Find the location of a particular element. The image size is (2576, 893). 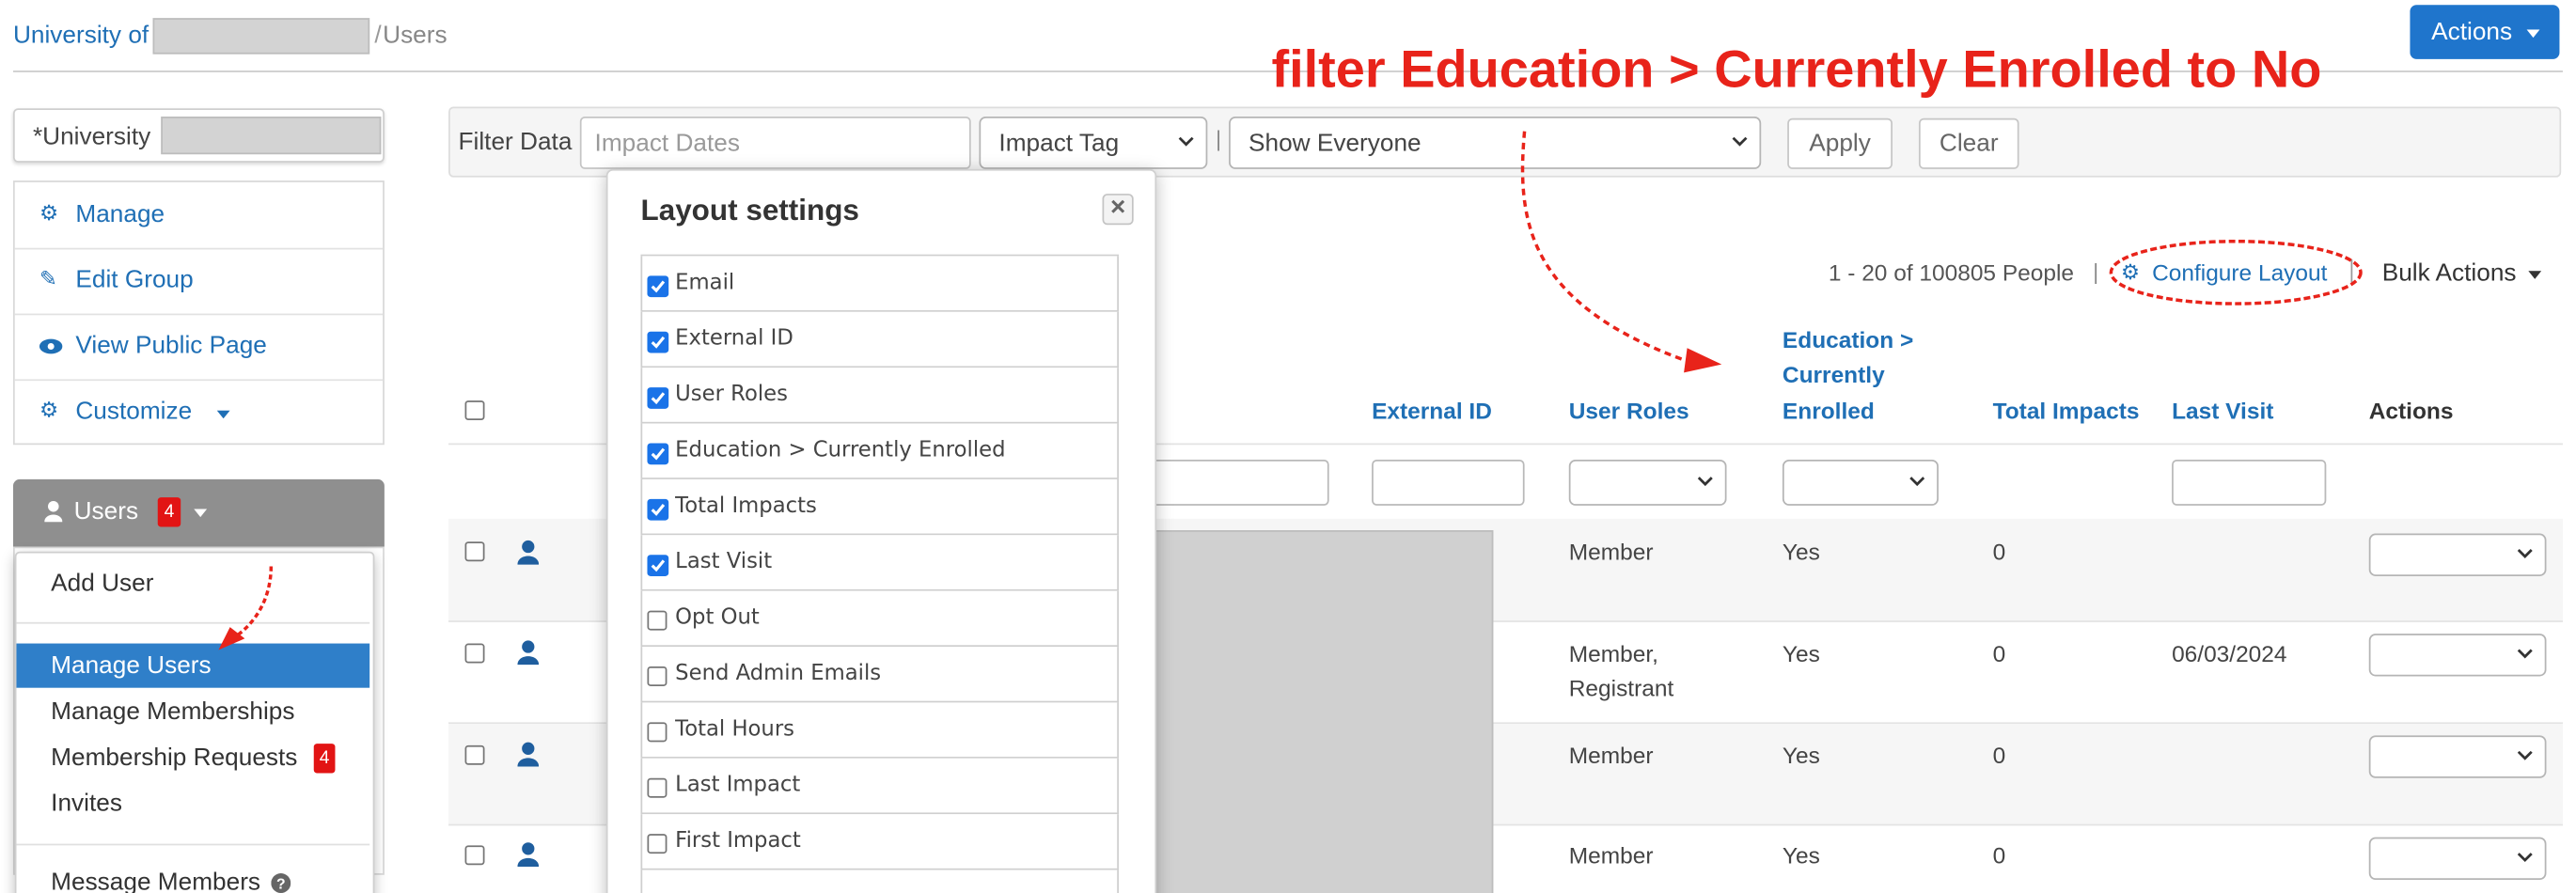

bulk-actions-dropdown: Bulk Actions is located at coordinates (2464, 275).